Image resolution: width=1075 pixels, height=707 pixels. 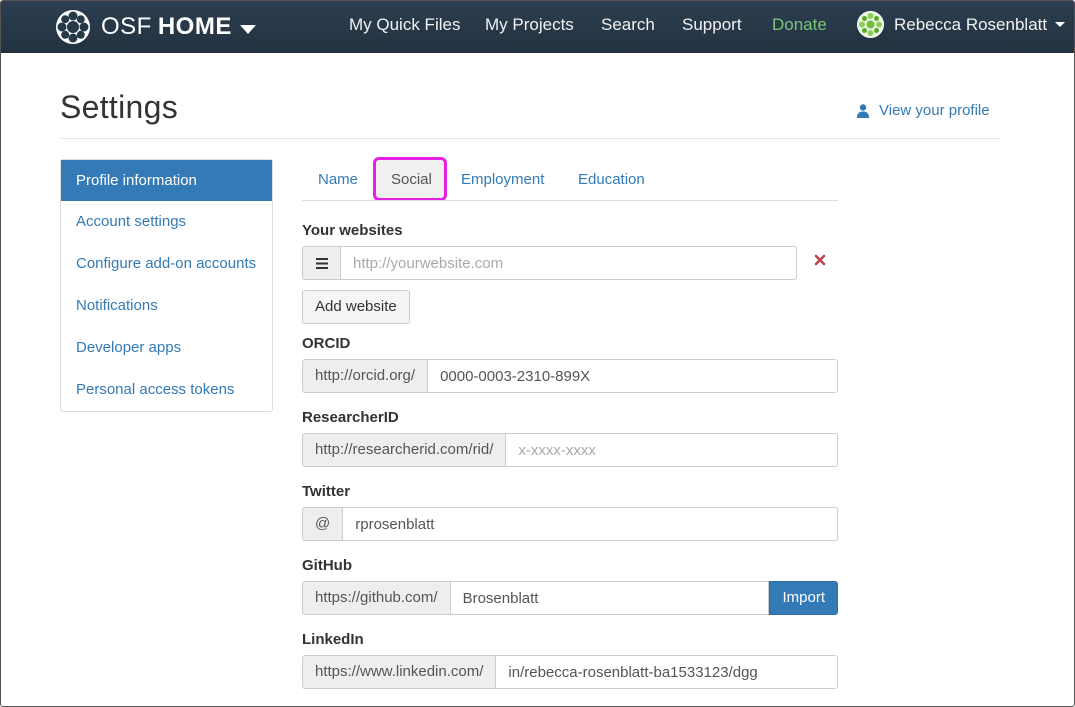 I want to click on linkedin-input-group: https://www.linkedin.com/, so click(x=570, y=672).